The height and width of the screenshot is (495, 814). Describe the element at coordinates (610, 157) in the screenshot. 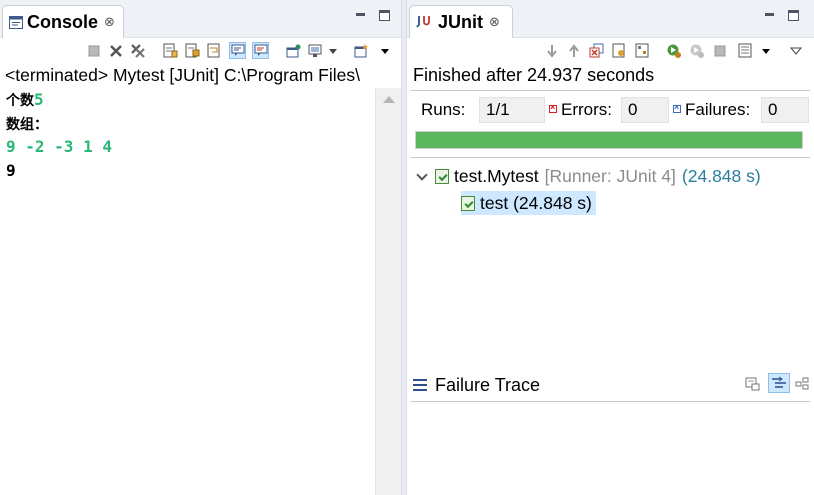

I see `tree-separator` at that location.